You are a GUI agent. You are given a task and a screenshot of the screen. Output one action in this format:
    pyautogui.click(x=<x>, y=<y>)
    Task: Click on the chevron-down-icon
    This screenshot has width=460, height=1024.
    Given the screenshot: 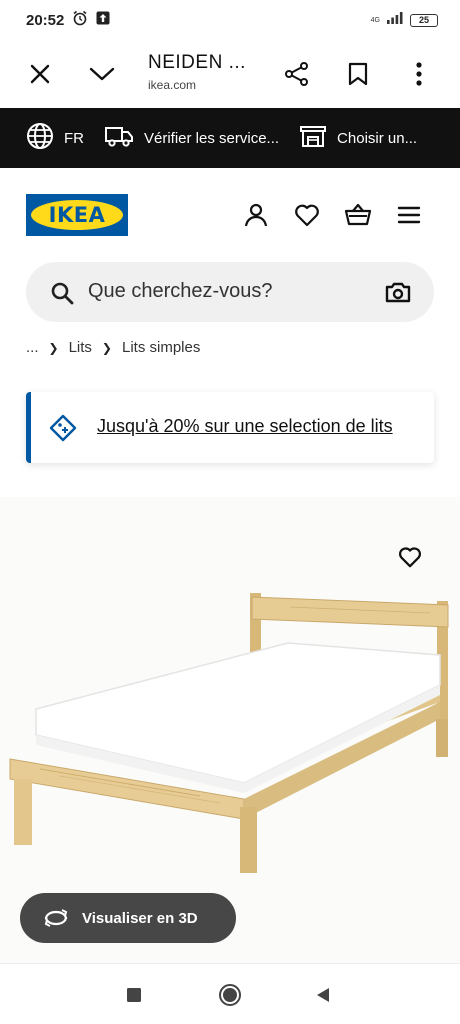 What is the action you would take?
    pyautogui.click(x=102, y=74)
    